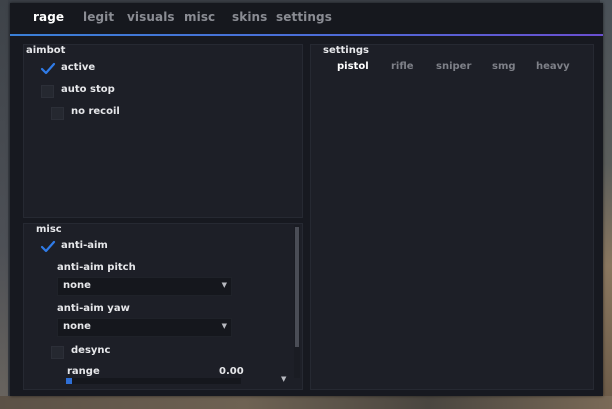 This screenshot has height=409, width=612. I want to click on desync-label: desync, so click(91, 350).